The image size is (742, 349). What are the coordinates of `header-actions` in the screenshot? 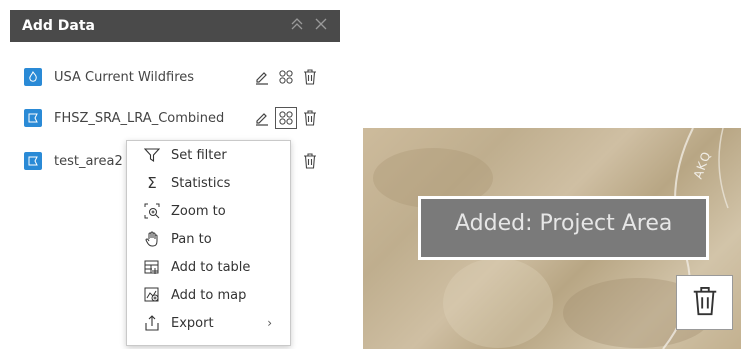 It's located at (309, 26).